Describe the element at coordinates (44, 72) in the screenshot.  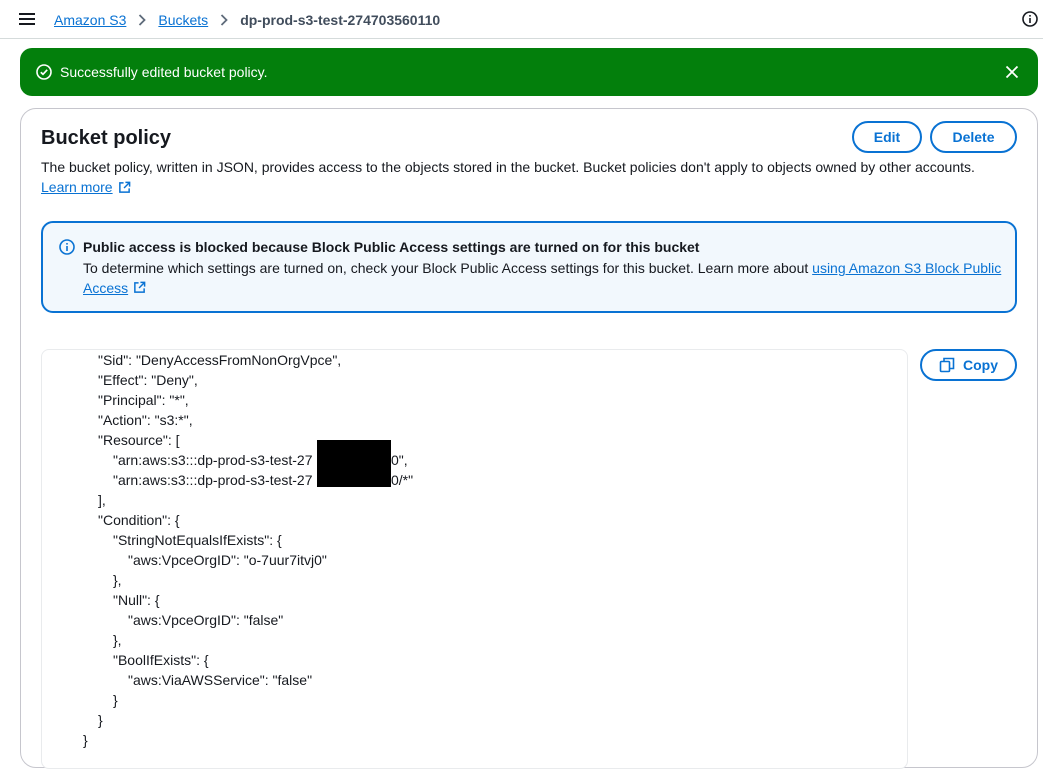
I see `check-circle-icon` at that location.